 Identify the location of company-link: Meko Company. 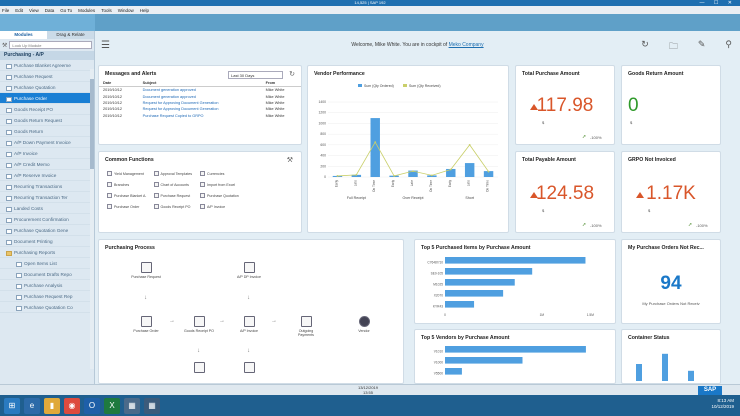
(466, 45).